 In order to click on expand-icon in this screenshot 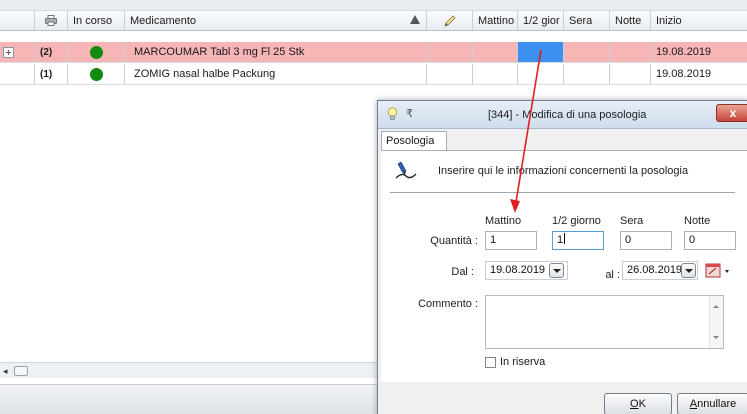, I will do `click(8, 52)`.